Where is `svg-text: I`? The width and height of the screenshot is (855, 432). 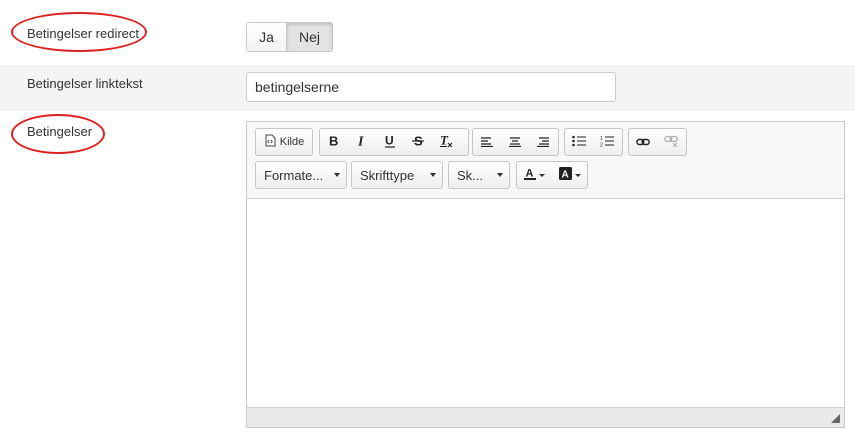 svg-text: I is located at coordinates (360, 141).